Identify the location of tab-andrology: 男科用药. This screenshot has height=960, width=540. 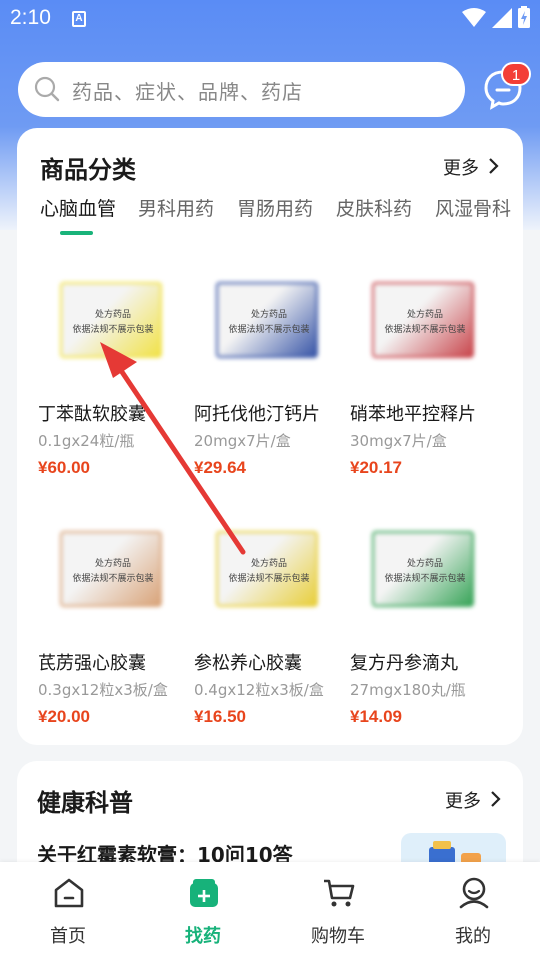
(176, 207).